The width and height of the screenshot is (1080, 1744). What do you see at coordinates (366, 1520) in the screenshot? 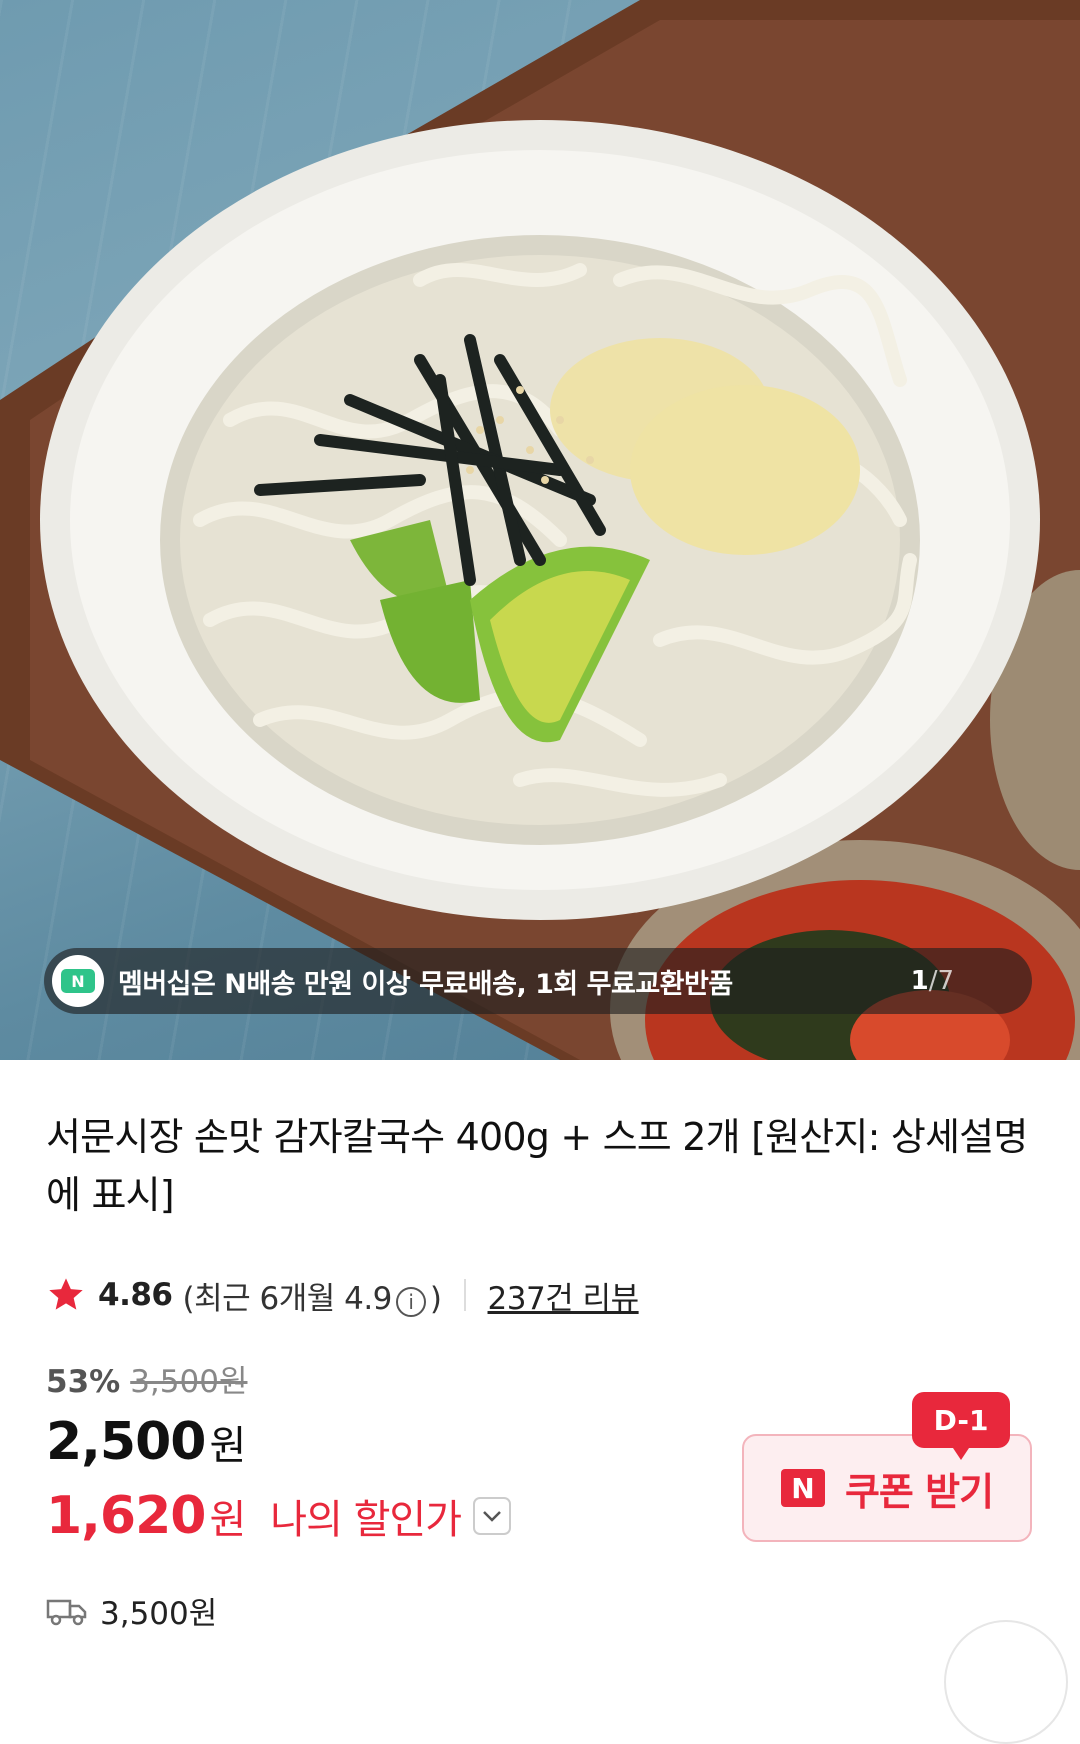
I see `my-price-label: 나의 할인가` at bounding box center [366, 1520].